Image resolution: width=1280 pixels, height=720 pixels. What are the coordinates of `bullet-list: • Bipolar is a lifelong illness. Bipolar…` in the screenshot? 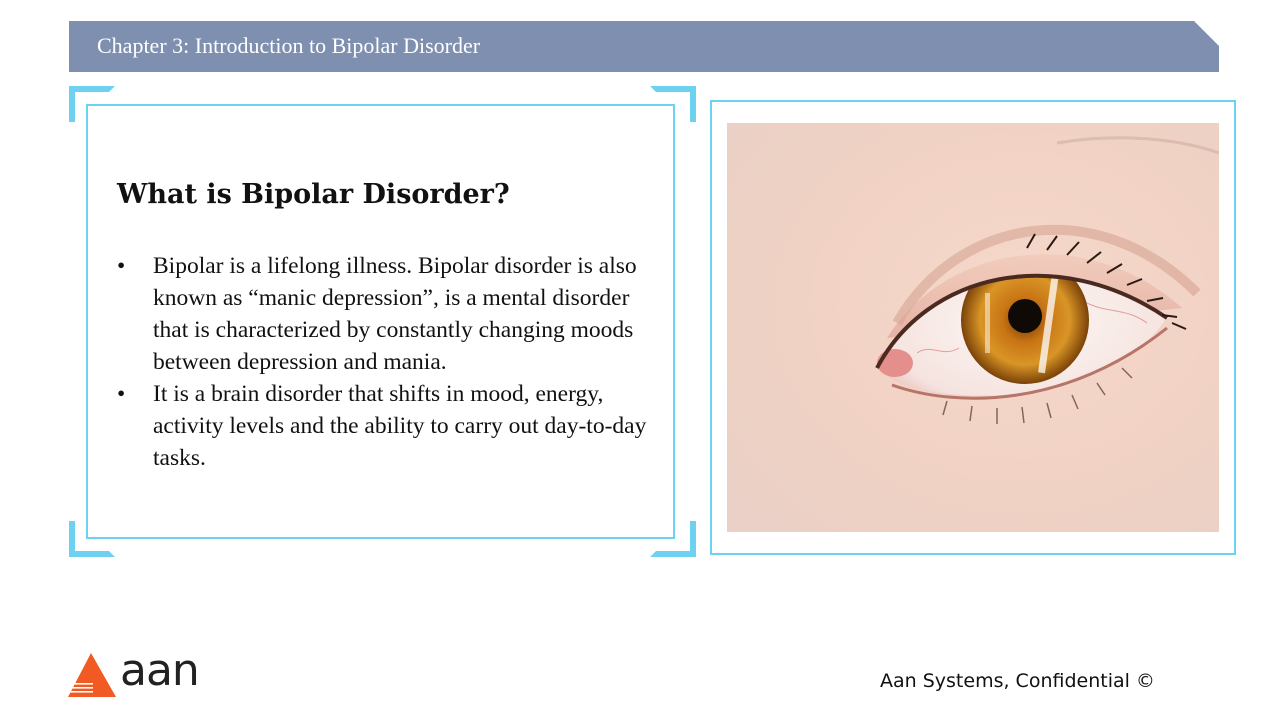 It's located at (389, 362).